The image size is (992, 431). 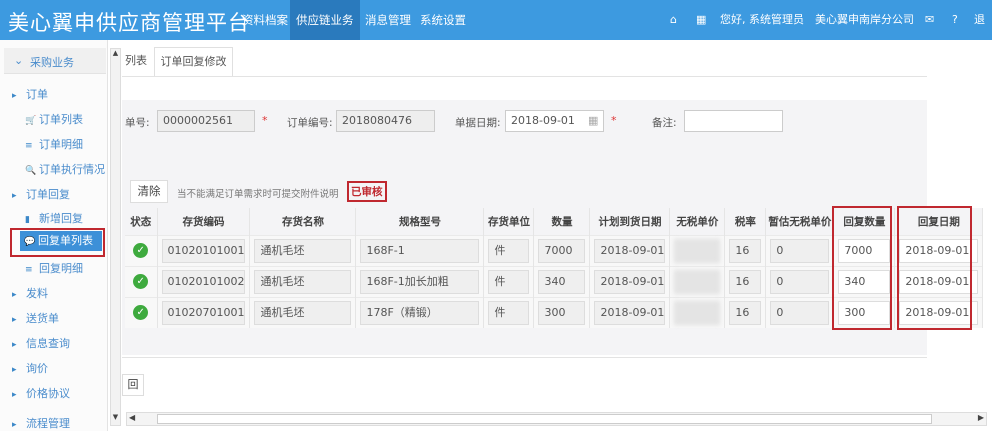 What do you see at coordinates (203, 281) in the screenshot?
I see `cell-field: 01020101002` at bounding box center [203, 281].